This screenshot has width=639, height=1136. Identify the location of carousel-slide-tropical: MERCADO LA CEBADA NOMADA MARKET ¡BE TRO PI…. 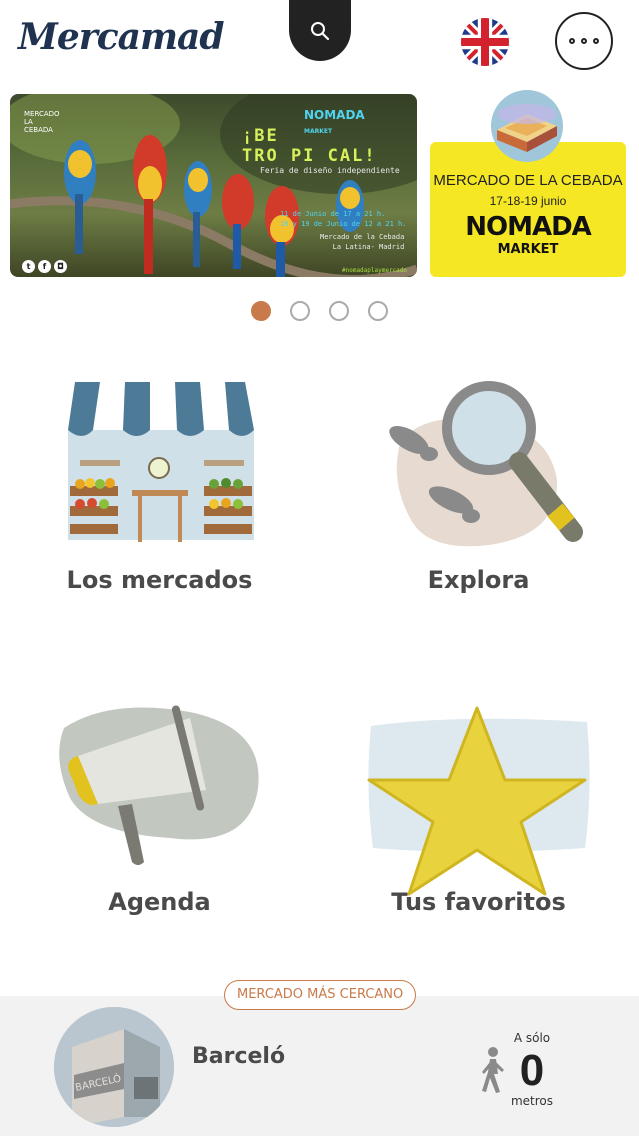
(213, 185).